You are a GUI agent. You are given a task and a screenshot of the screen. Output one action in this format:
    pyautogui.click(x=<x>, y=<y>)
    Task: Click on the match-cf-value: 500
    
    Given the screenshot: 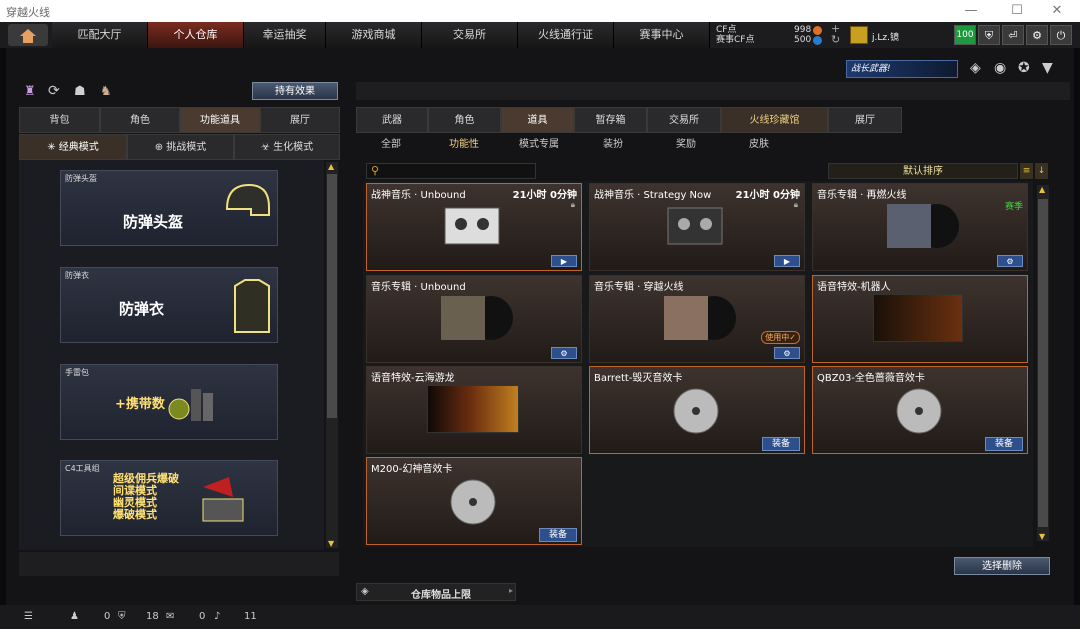 What is the action you would take?
    pyautogui.click(x=803, y=40)
    